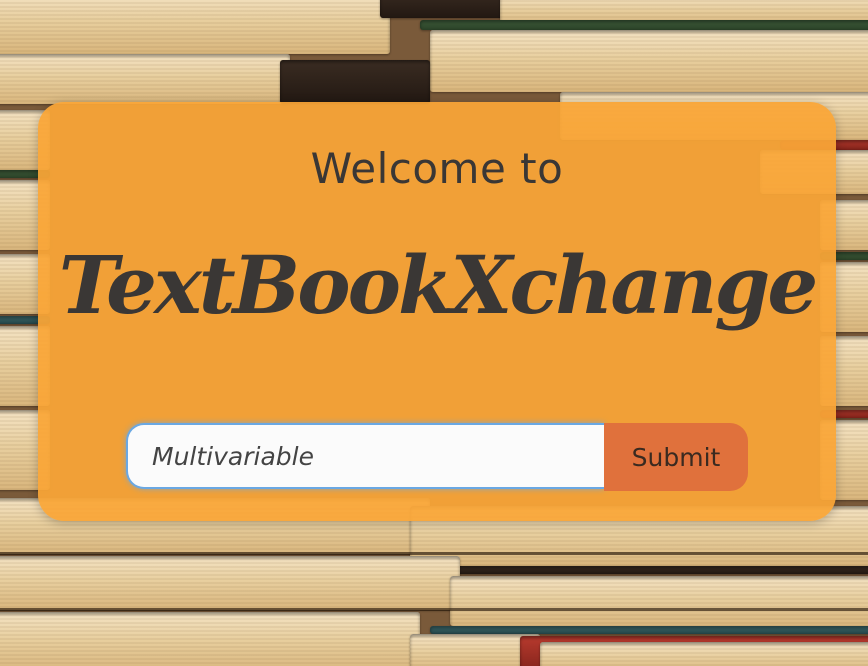 Image resolution: width=868 pixels, height=666 pixels. I want to click on welcome-heading: Welcome to, so click(437, 168).